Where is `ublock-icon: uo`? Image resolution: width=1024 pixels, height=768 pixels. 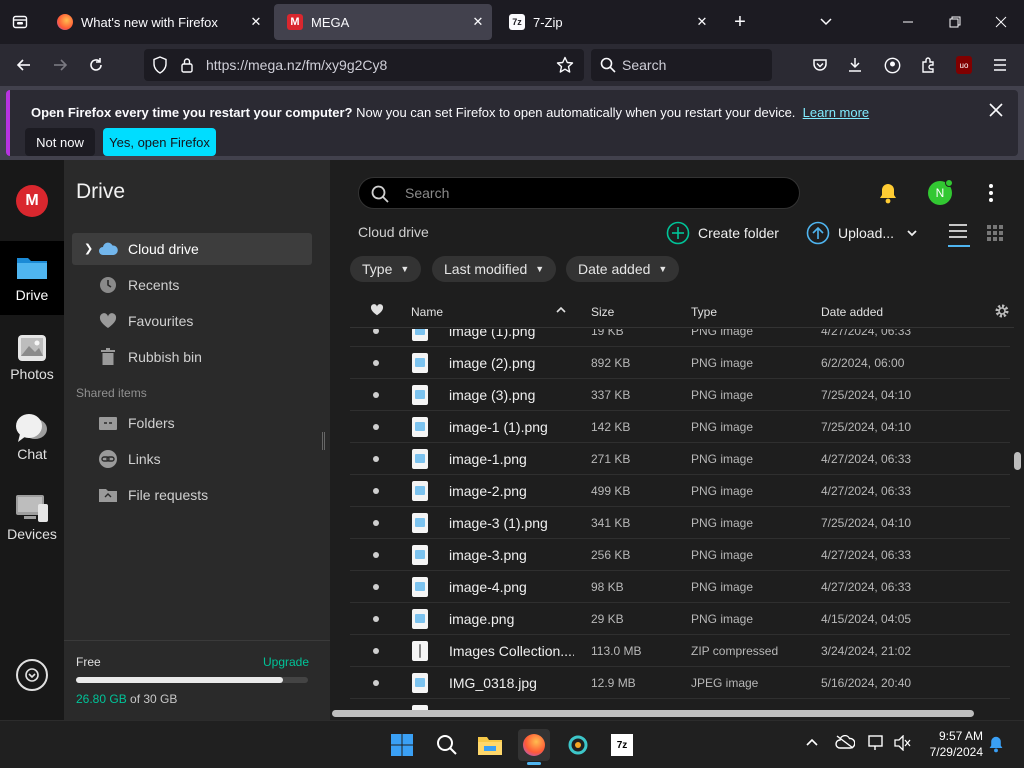
ublock-icon: uo is located at coordinates (964, 65).